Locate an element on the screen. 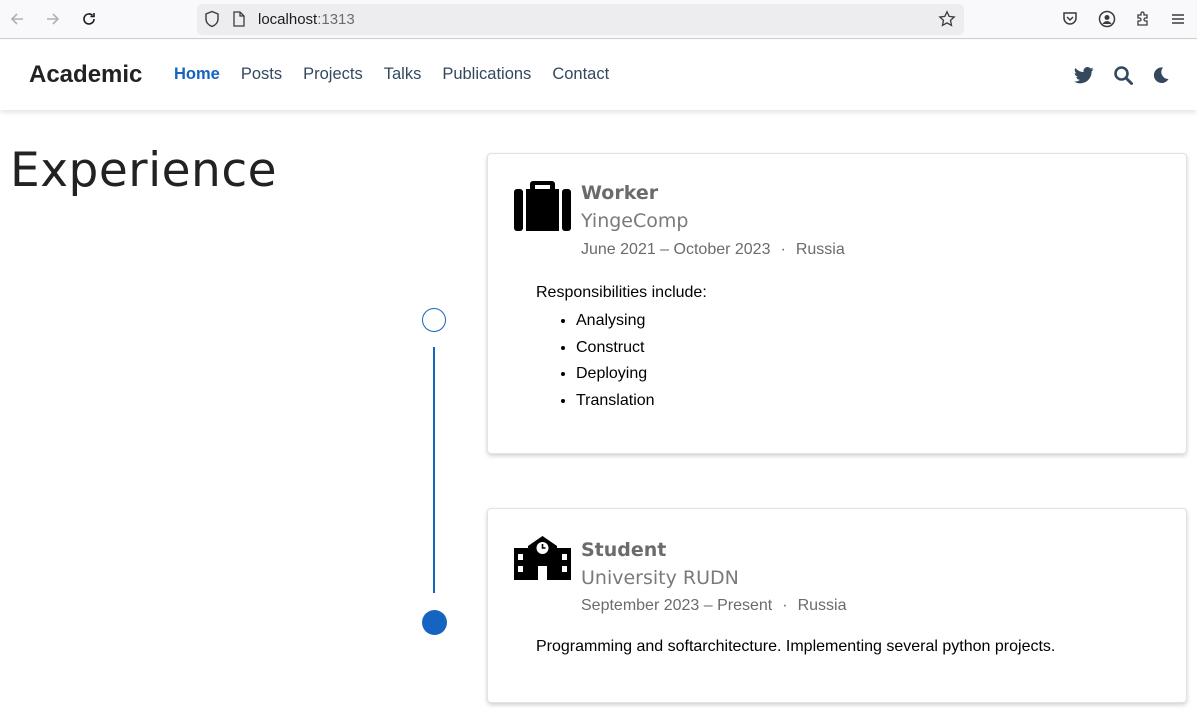 This screenshot has height=715, width=1197. timeline-line is located at coordinates (434, 470).